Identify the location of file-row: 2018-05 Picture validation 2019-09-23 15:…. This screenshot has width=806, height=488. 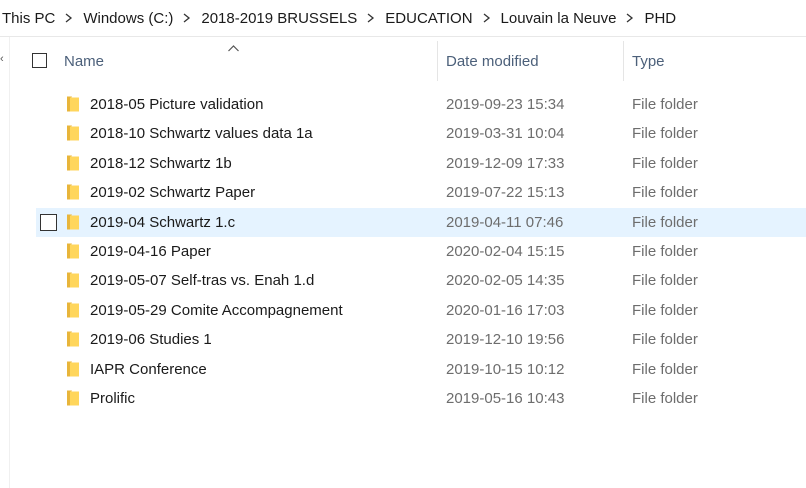
(421, 104).